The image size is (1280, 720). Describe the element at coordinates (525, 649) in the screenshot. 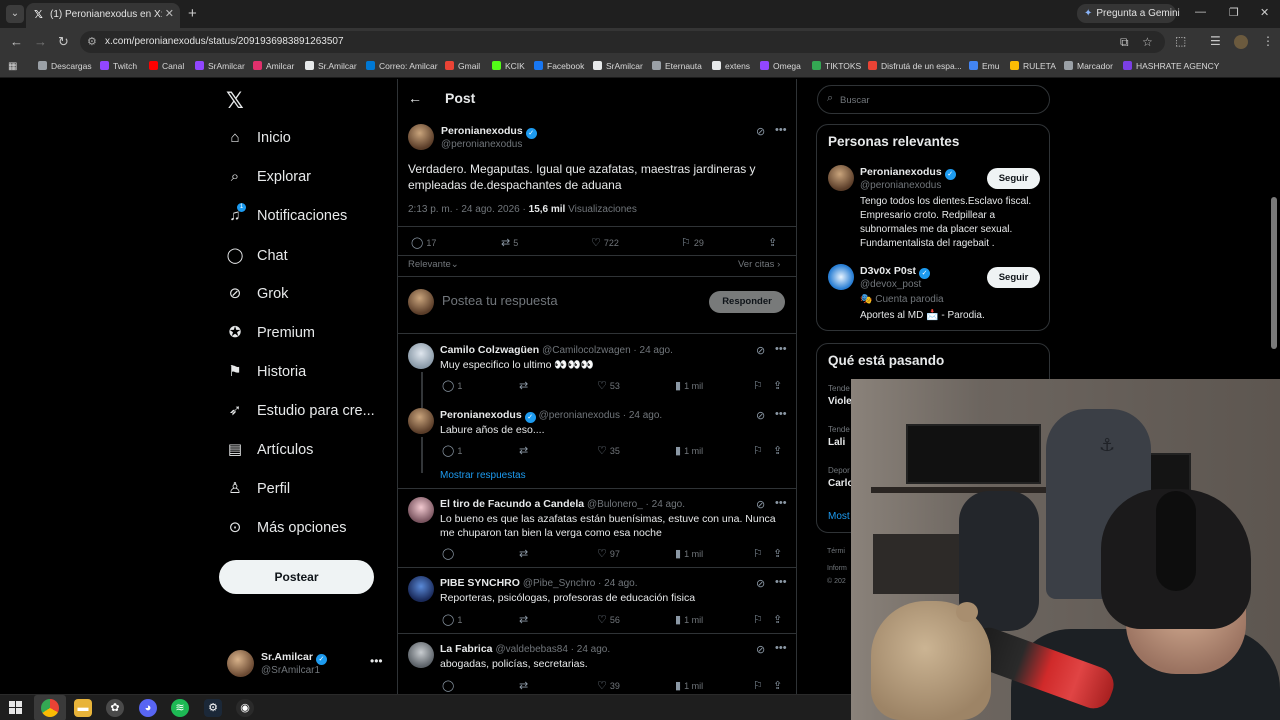

I see `author-name: La Fabrica @valdebebas84 · 24 ago.` at that location.